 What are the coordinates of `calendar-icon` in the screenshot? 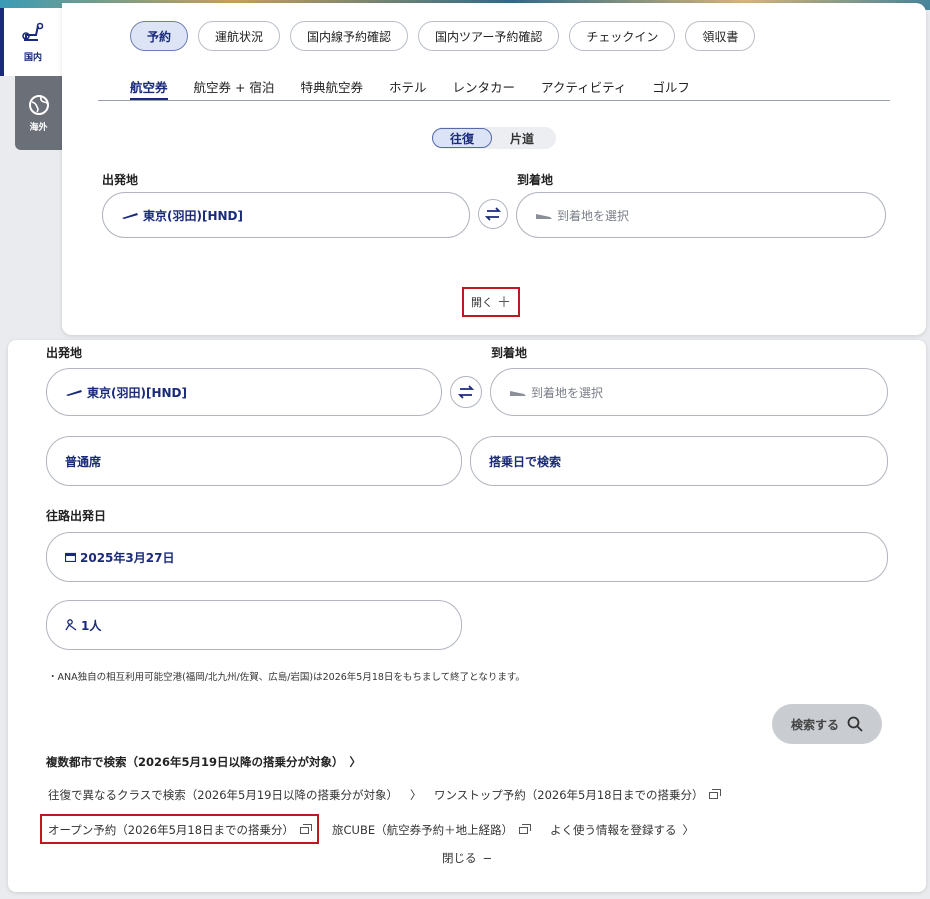 It's located at (70, 557).